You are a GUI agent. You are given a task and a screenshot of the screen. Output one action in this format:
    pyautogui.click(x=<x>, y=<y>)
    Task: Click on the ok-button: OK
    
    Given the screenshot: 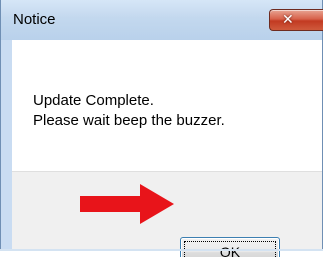 What is the action you would take?
    pyautogui.click(x=230, y=247)
    